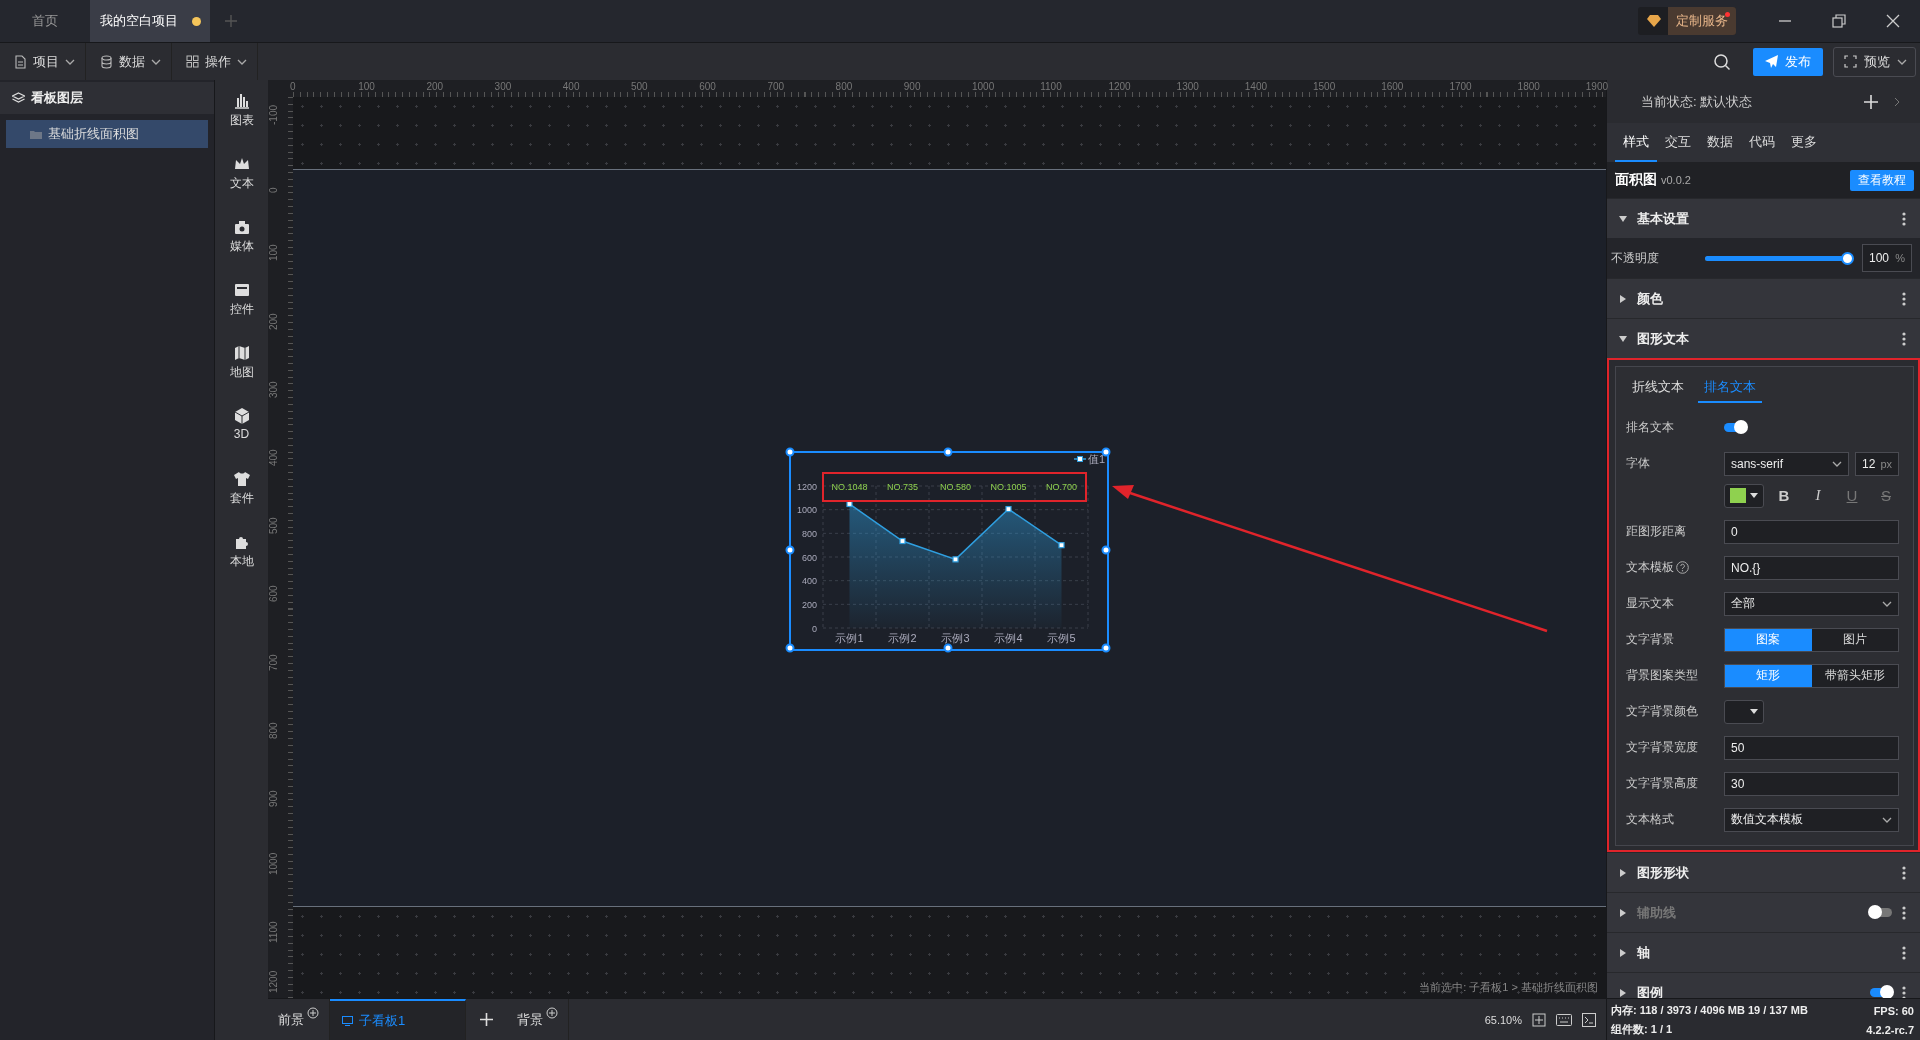 This screenshot has width=1920, height=1040. What do you see at coordinates (1763, 985) in the screenshot?
I see `section-header: 图例` at bounding box center [1763, 985].